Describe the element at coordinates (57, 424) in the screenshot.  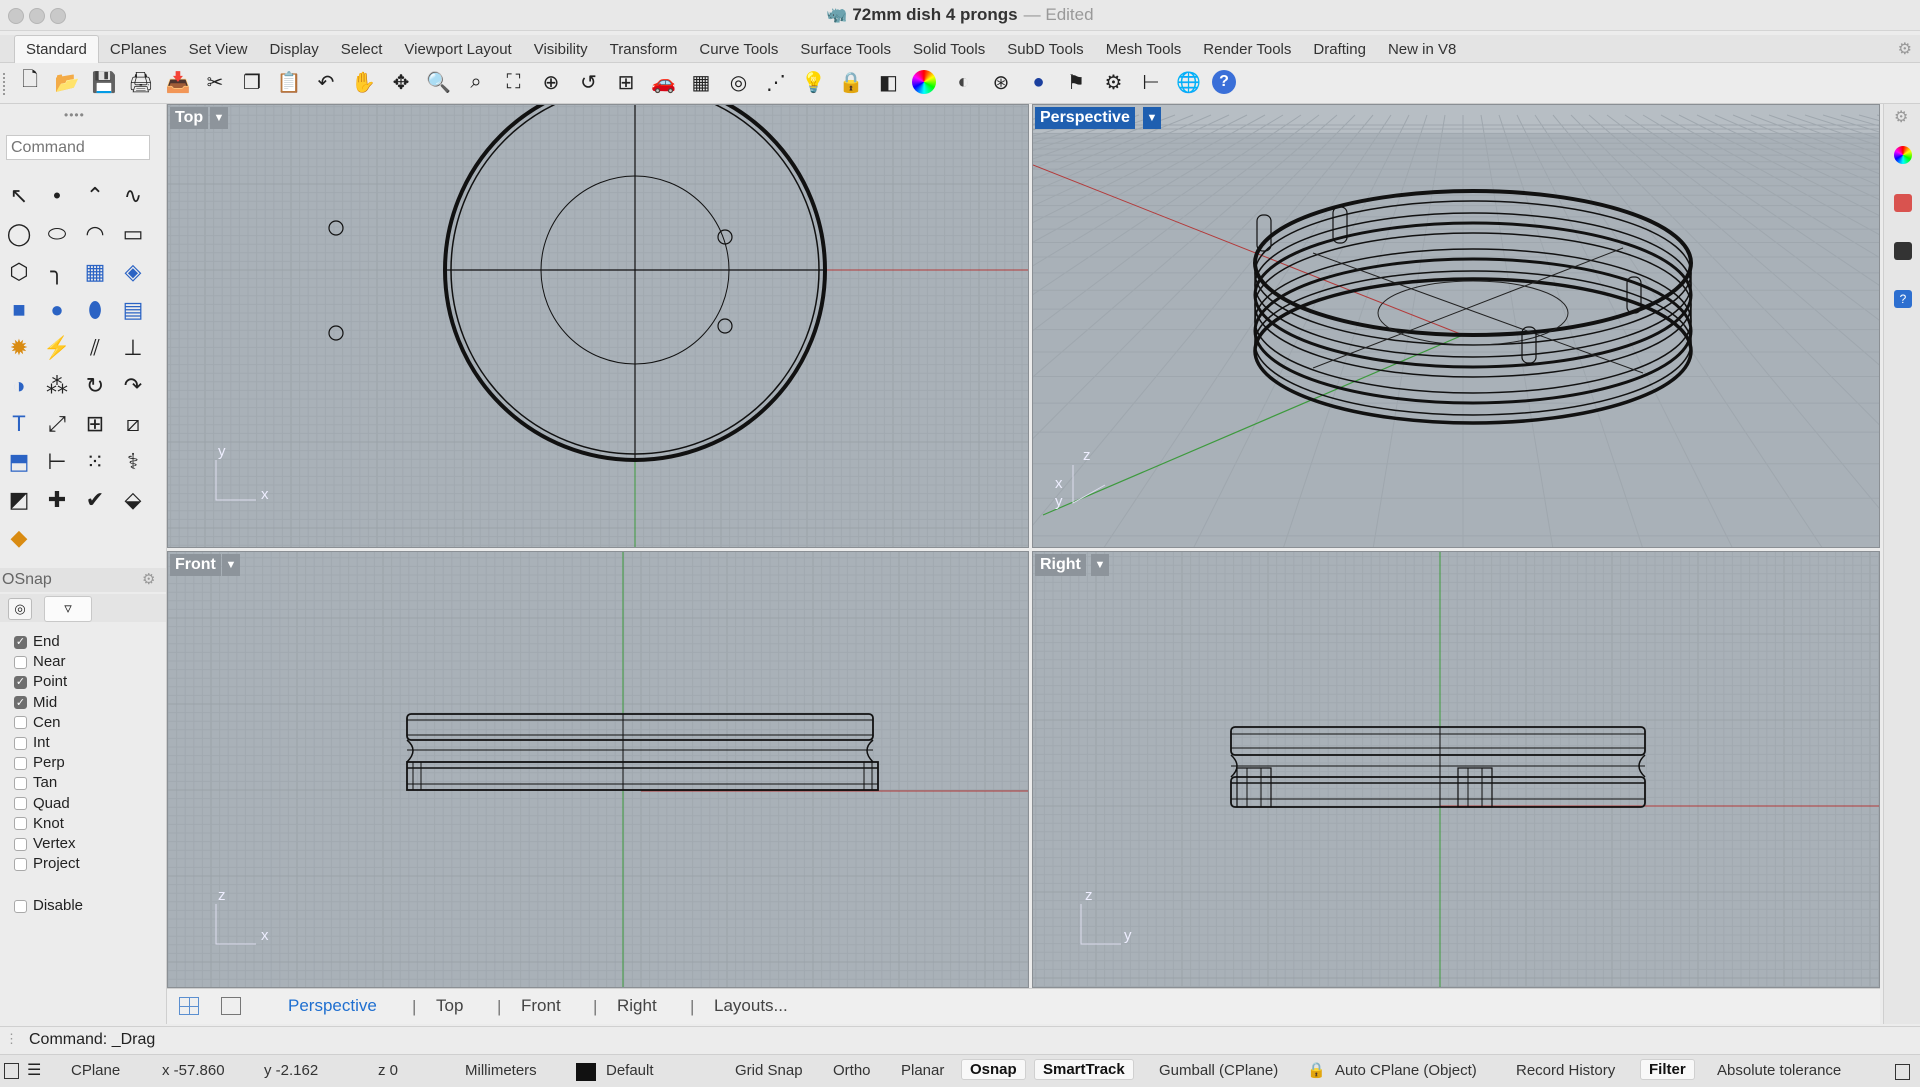
I see `scale-icon: ⤢` at that location.